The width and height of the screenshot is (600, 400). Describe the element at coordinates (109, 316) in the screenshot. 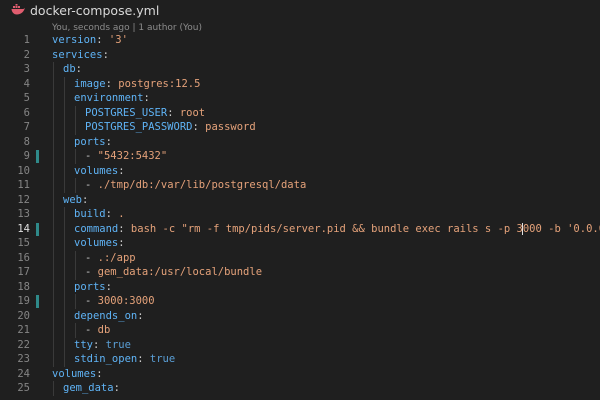

I see `line-content: depends_on:` at that location.